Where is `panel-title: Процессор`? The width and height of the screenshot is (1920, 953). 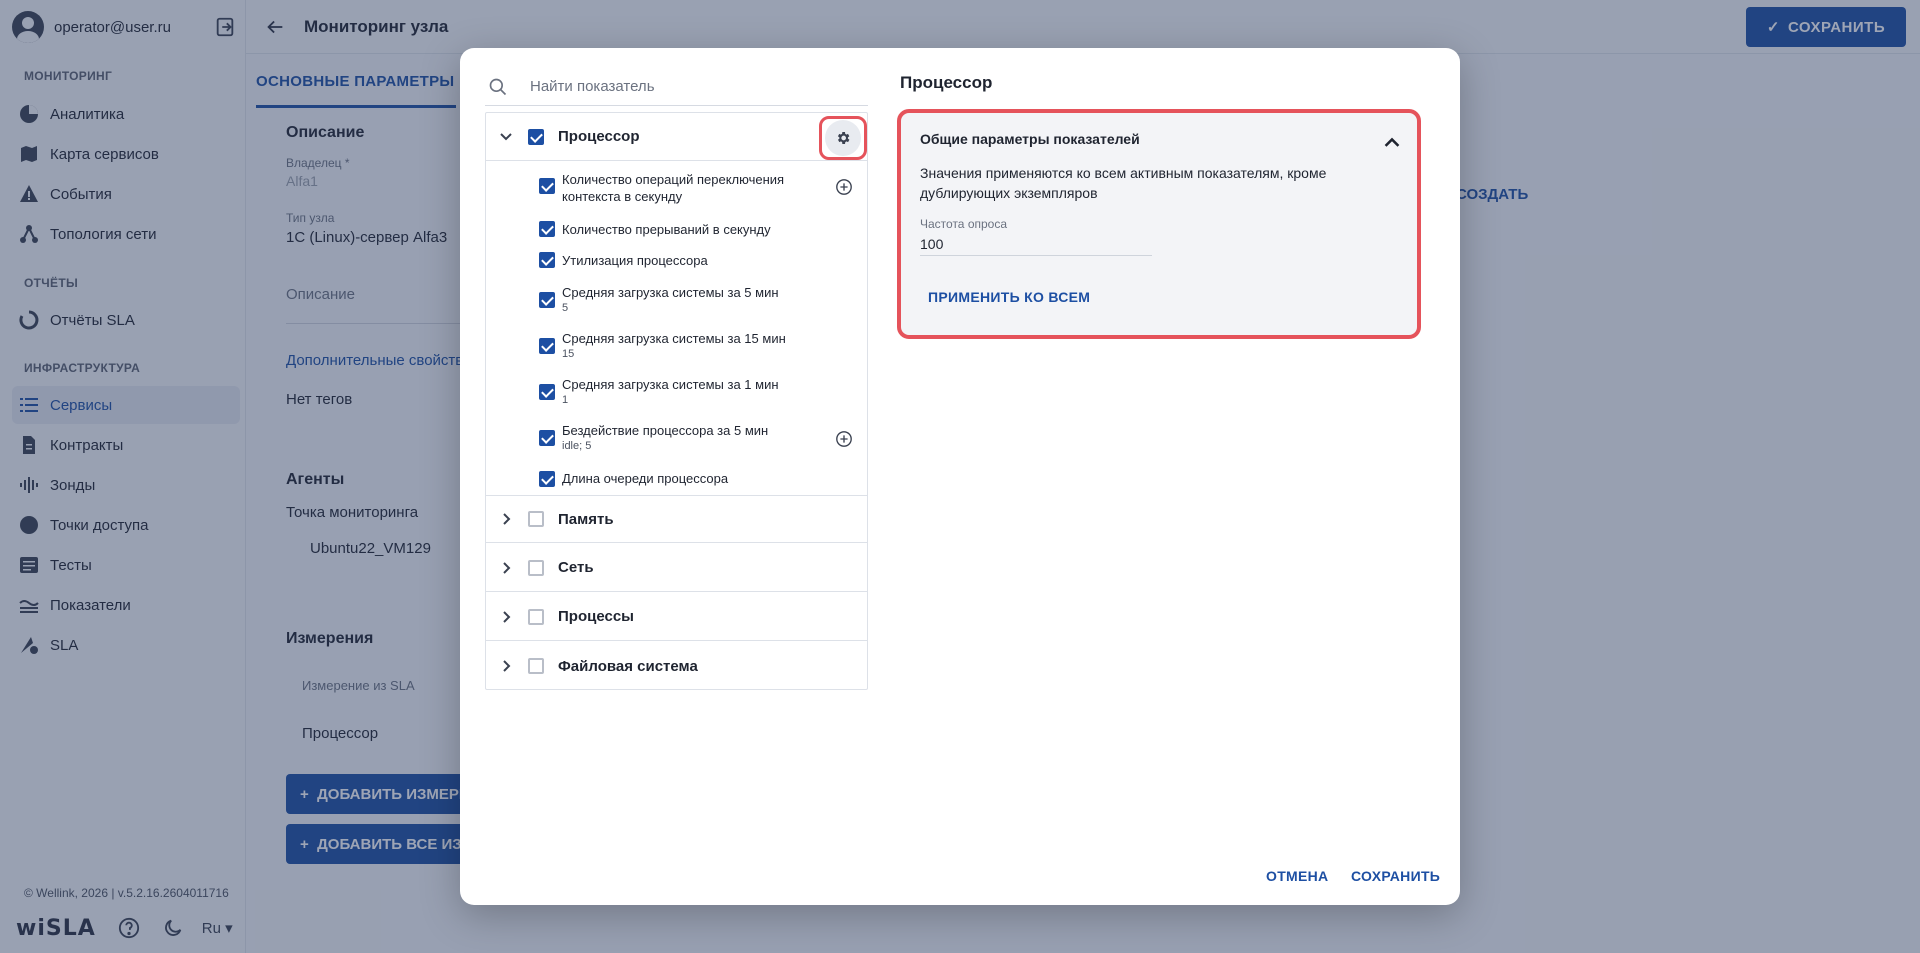 panel-title: Процессор is located at coordinates (946, 82).